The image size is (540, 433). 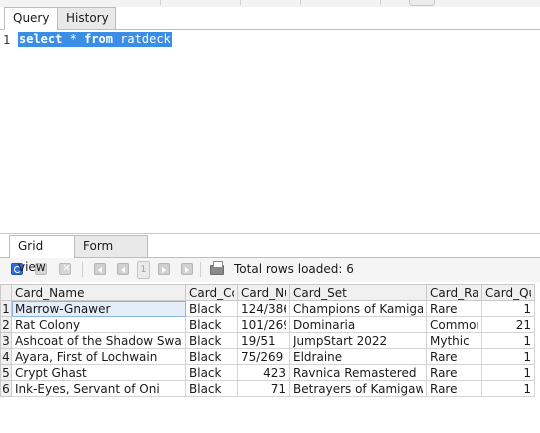 What do you see at coordinates (508, 292) in the screenshot?
I see `column-header: Card_Quantity` at bounding box center [508, 292].